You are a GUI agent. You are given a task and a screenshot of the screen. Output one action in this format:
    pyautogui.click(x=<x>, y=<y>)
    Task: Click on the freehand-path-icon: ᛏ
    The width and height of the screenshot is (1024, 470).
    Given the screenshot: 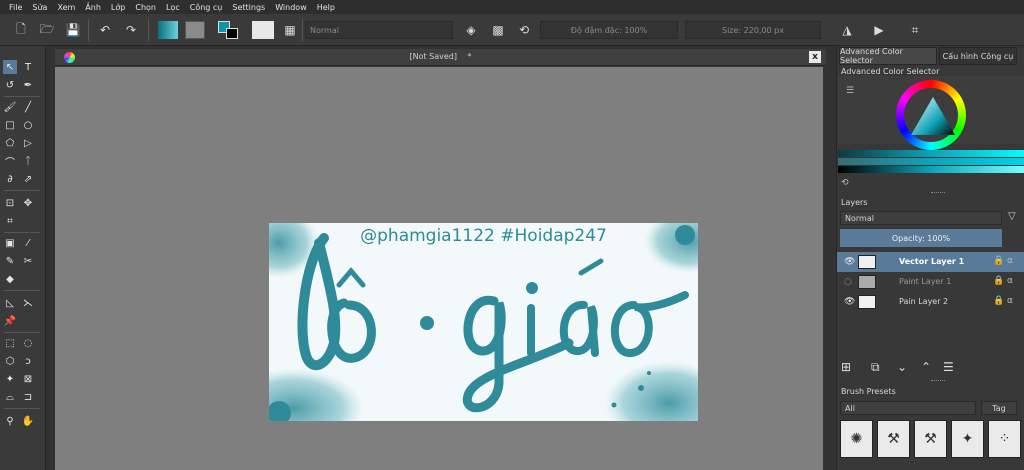 What is the action you would take?
    pyautogui.click(x=28, y=161)
    